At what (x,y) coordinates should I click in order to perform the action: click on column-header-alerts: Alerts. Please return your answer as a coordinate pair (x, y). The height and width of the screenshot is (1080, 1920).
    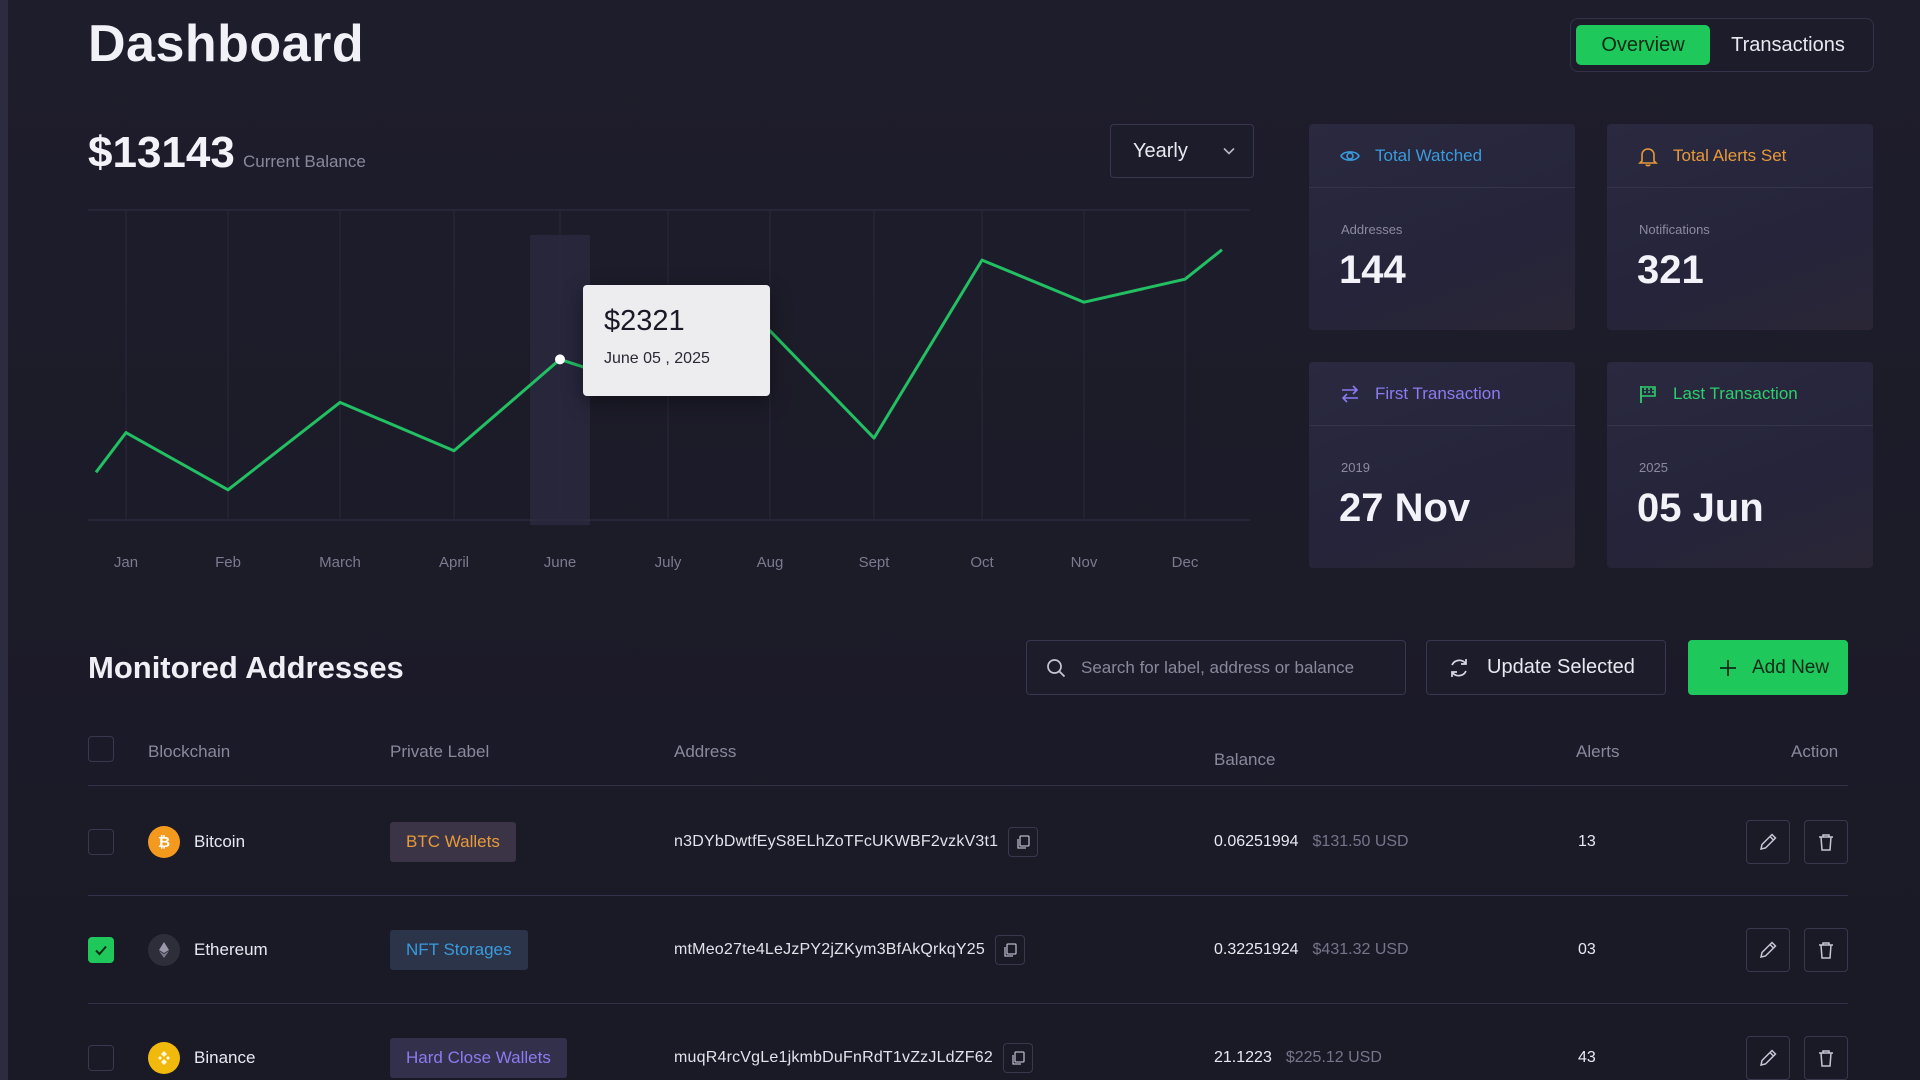
    Looking at the image, I should click on (1598, 751).